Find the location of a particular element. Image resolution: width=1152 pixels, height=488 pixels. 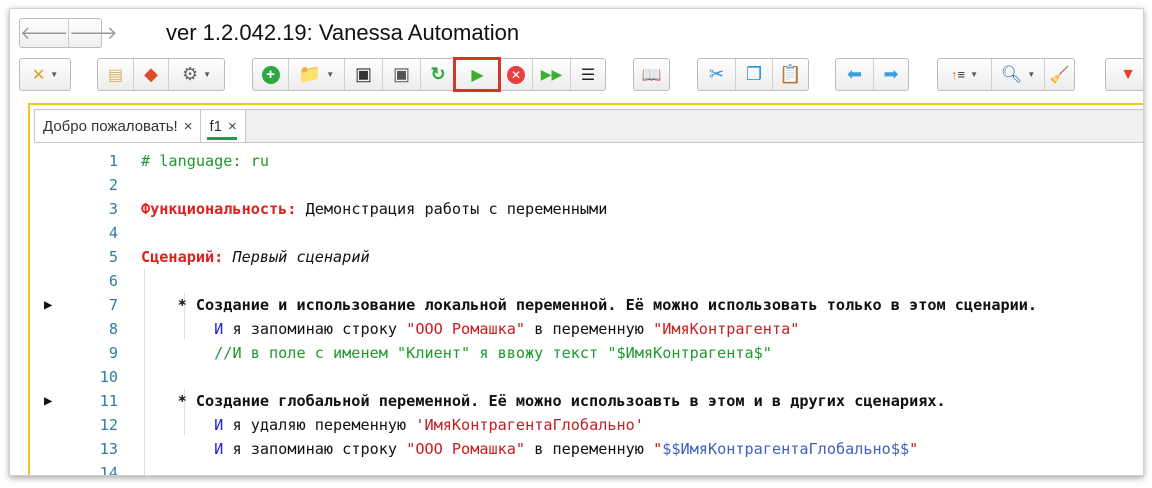

token: Демонстрация работы с переменными is located at coordinates (452, 209).